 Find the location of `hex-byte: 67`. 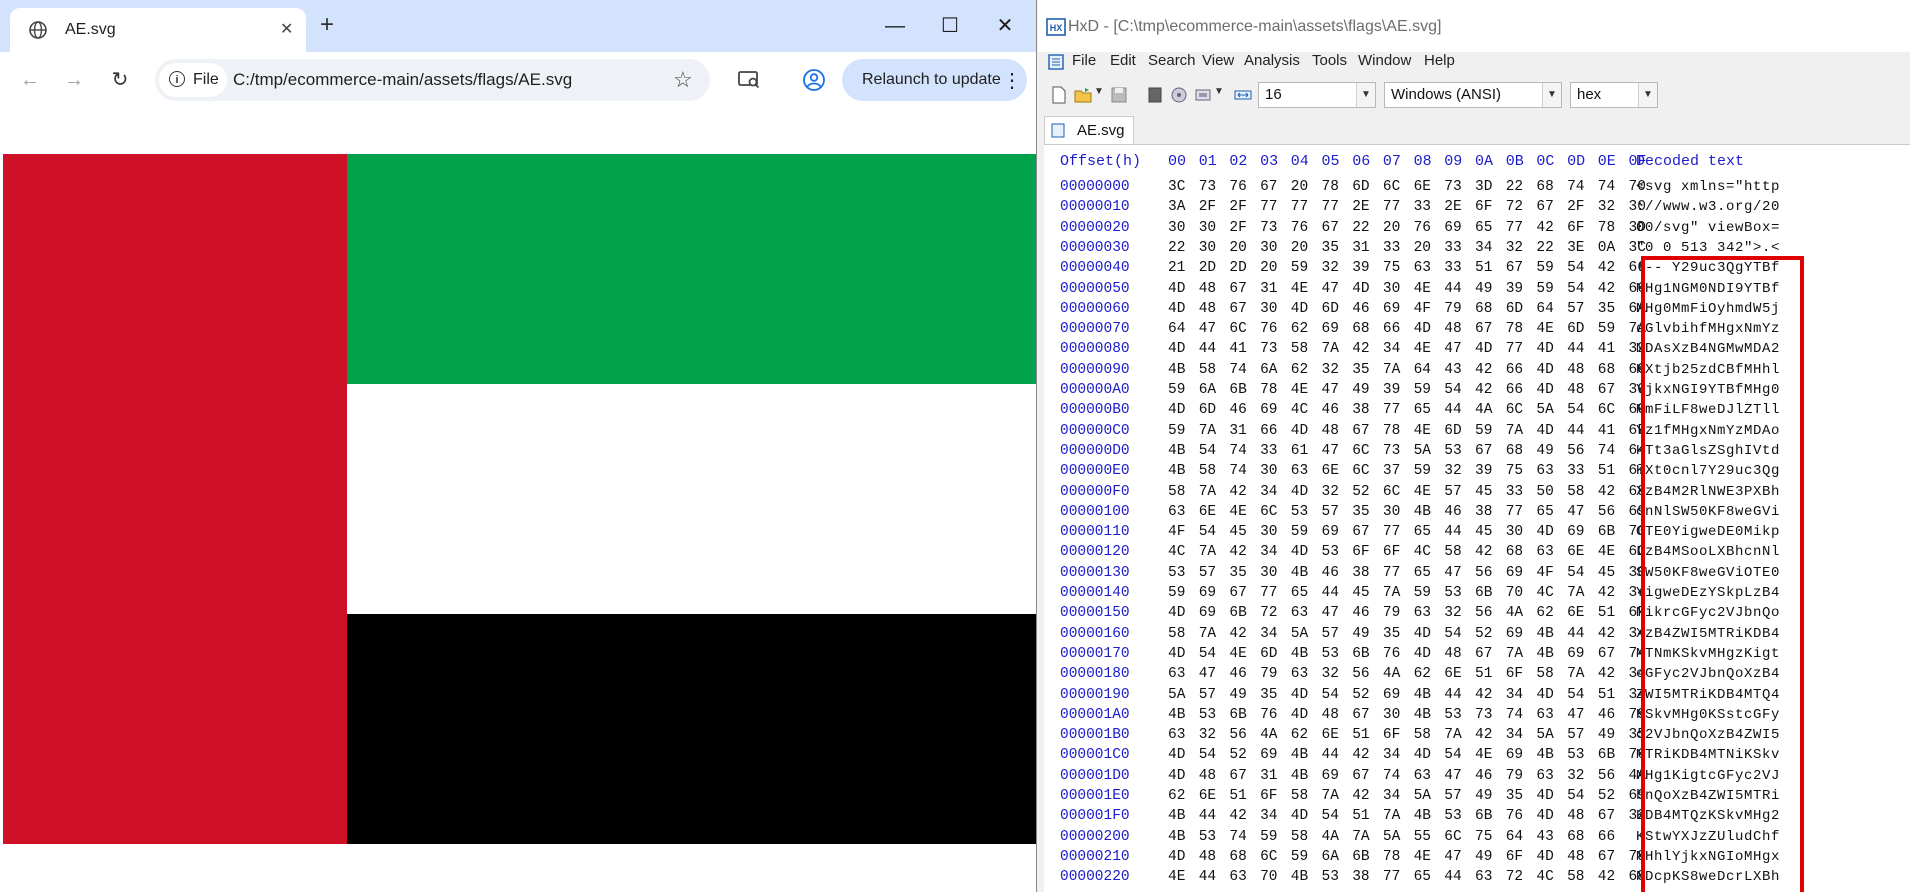

hex-byte: 67 is located at coordinates (1514, 268).